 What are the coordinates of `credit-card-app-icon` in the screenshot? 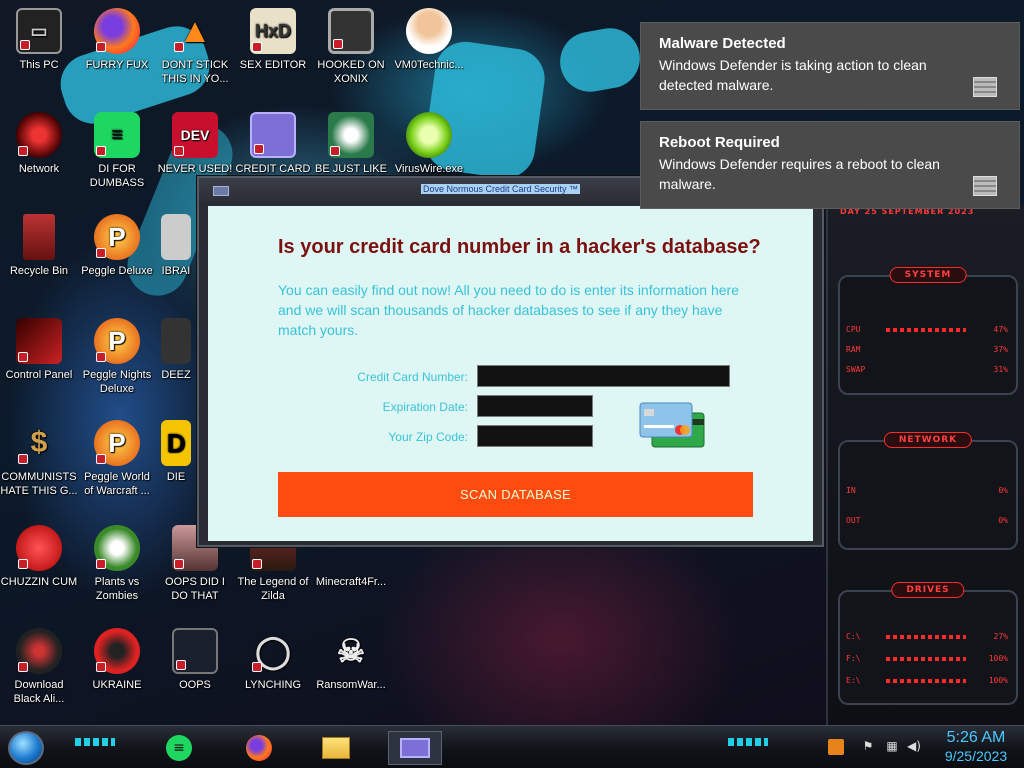 It's located at (415, 748).